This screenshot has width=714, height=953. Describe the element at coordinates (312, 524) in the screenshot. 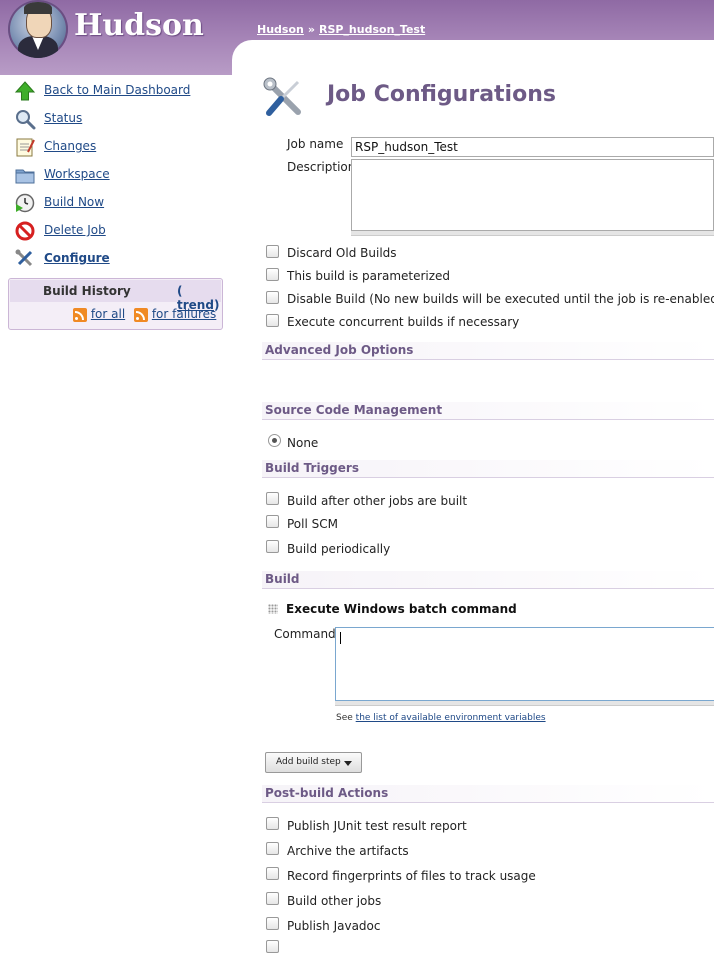

I see `trigger-poll-scm-label: Poll SCM` at that location.